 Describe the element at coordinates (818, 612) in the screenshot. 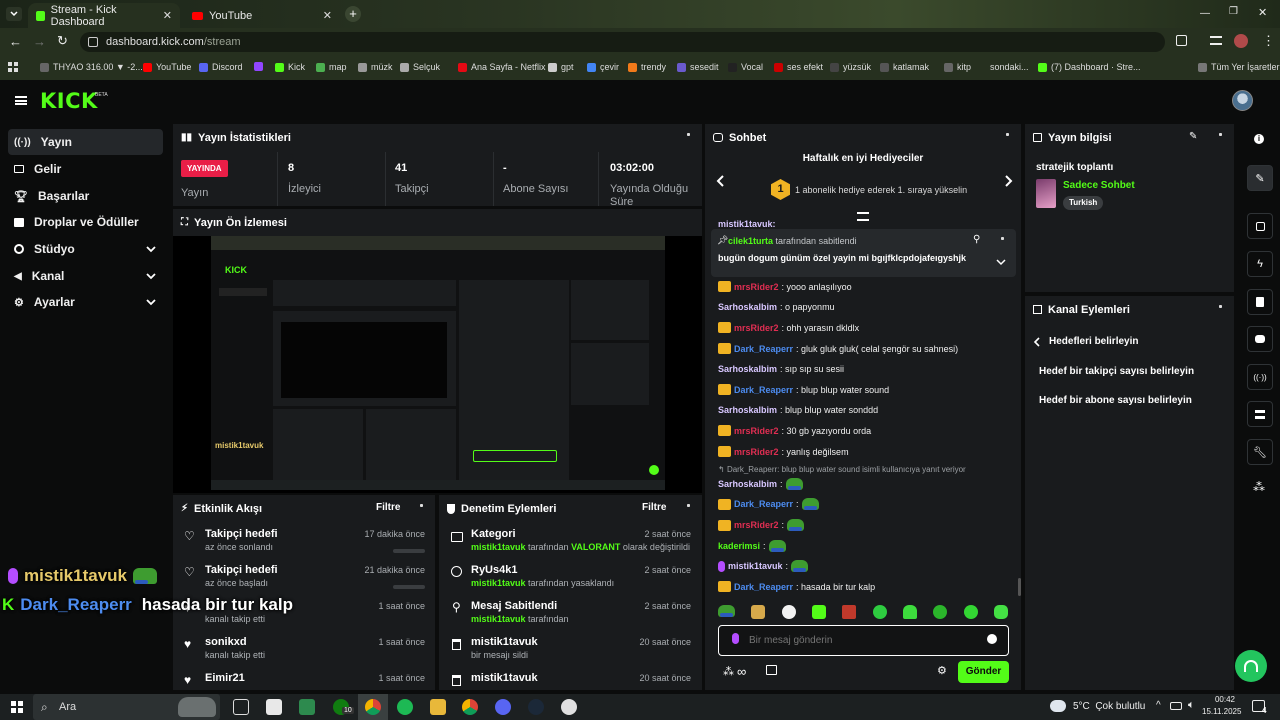

I see `emote-green-face` at that location.